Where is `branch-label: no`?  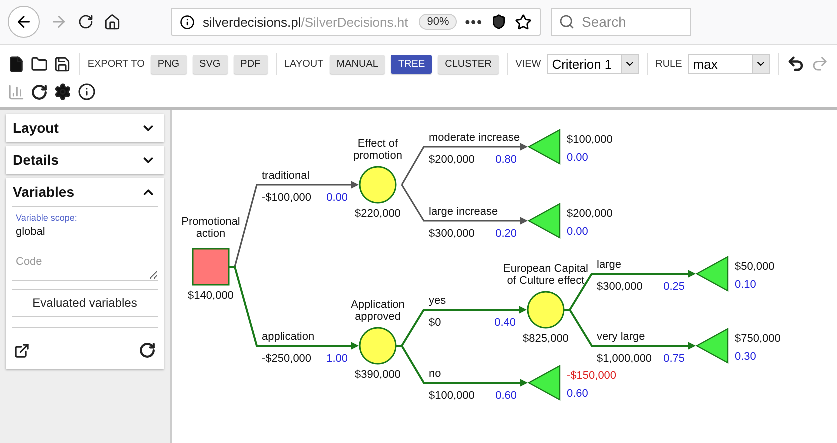 branch-label: no is located at coordinates (435, 374).